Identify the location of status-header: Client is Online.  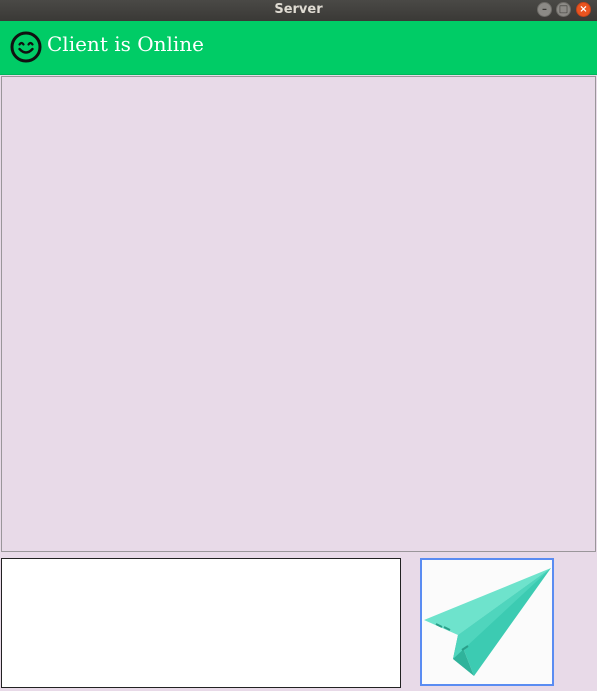
(298, 48).